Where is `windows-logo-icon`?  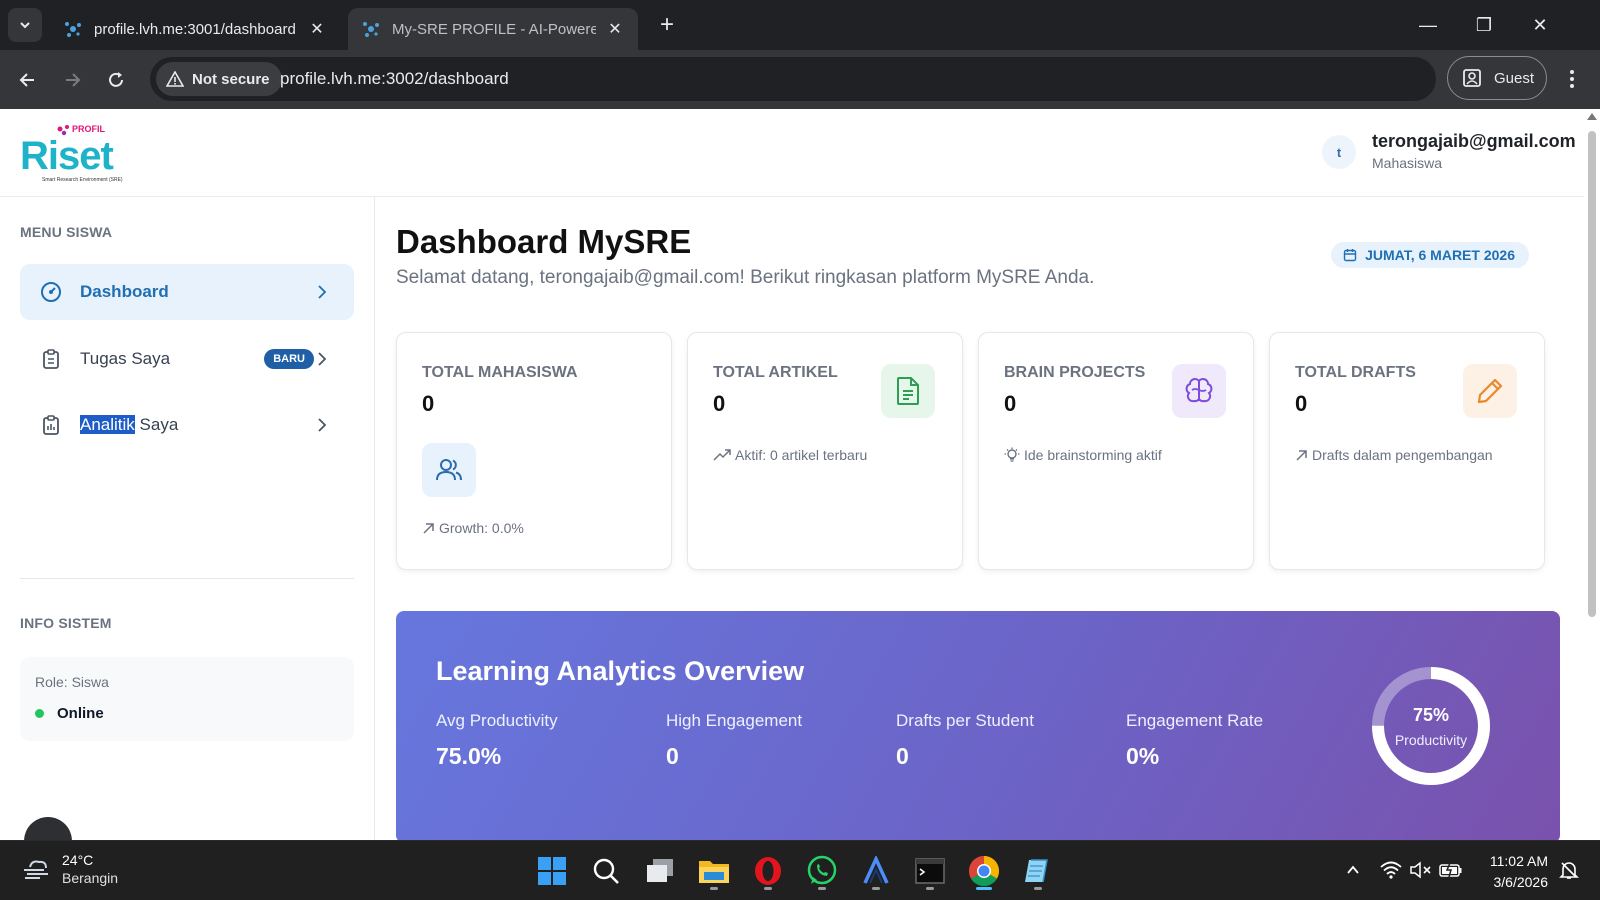 windows-logo-icon is located at coordinates (552, 871).